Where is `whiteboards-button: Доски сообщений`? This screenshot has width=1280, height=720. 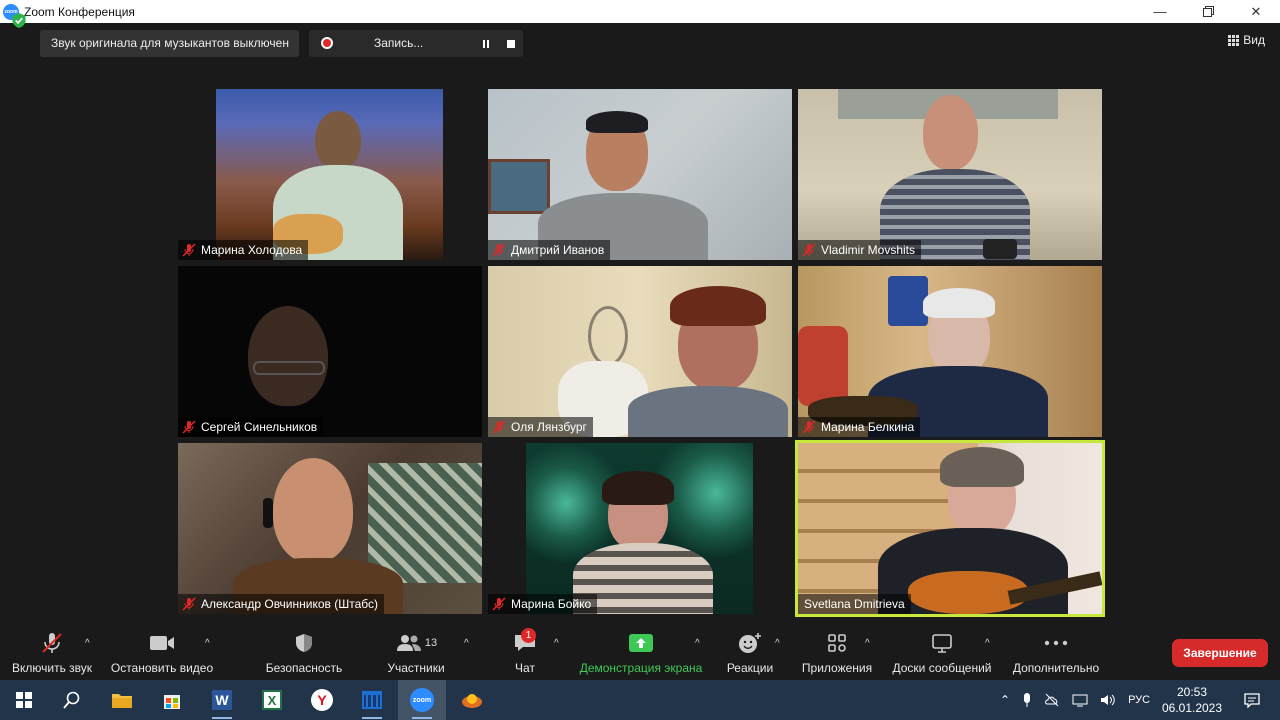 whiteboards-button: Доски сообщений is located at coordinates (942, 654).